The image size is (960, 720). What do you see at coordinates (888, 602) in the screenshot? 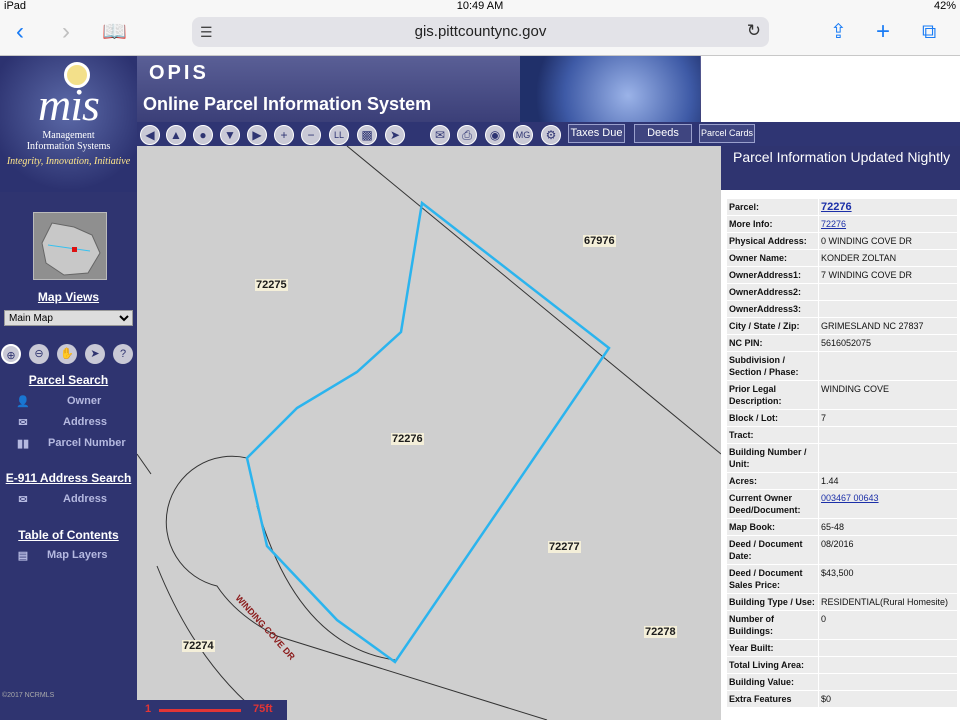
I see `info-value: RESIDENTIAL(Rural Homesite)` at bounding box center [888, 602].